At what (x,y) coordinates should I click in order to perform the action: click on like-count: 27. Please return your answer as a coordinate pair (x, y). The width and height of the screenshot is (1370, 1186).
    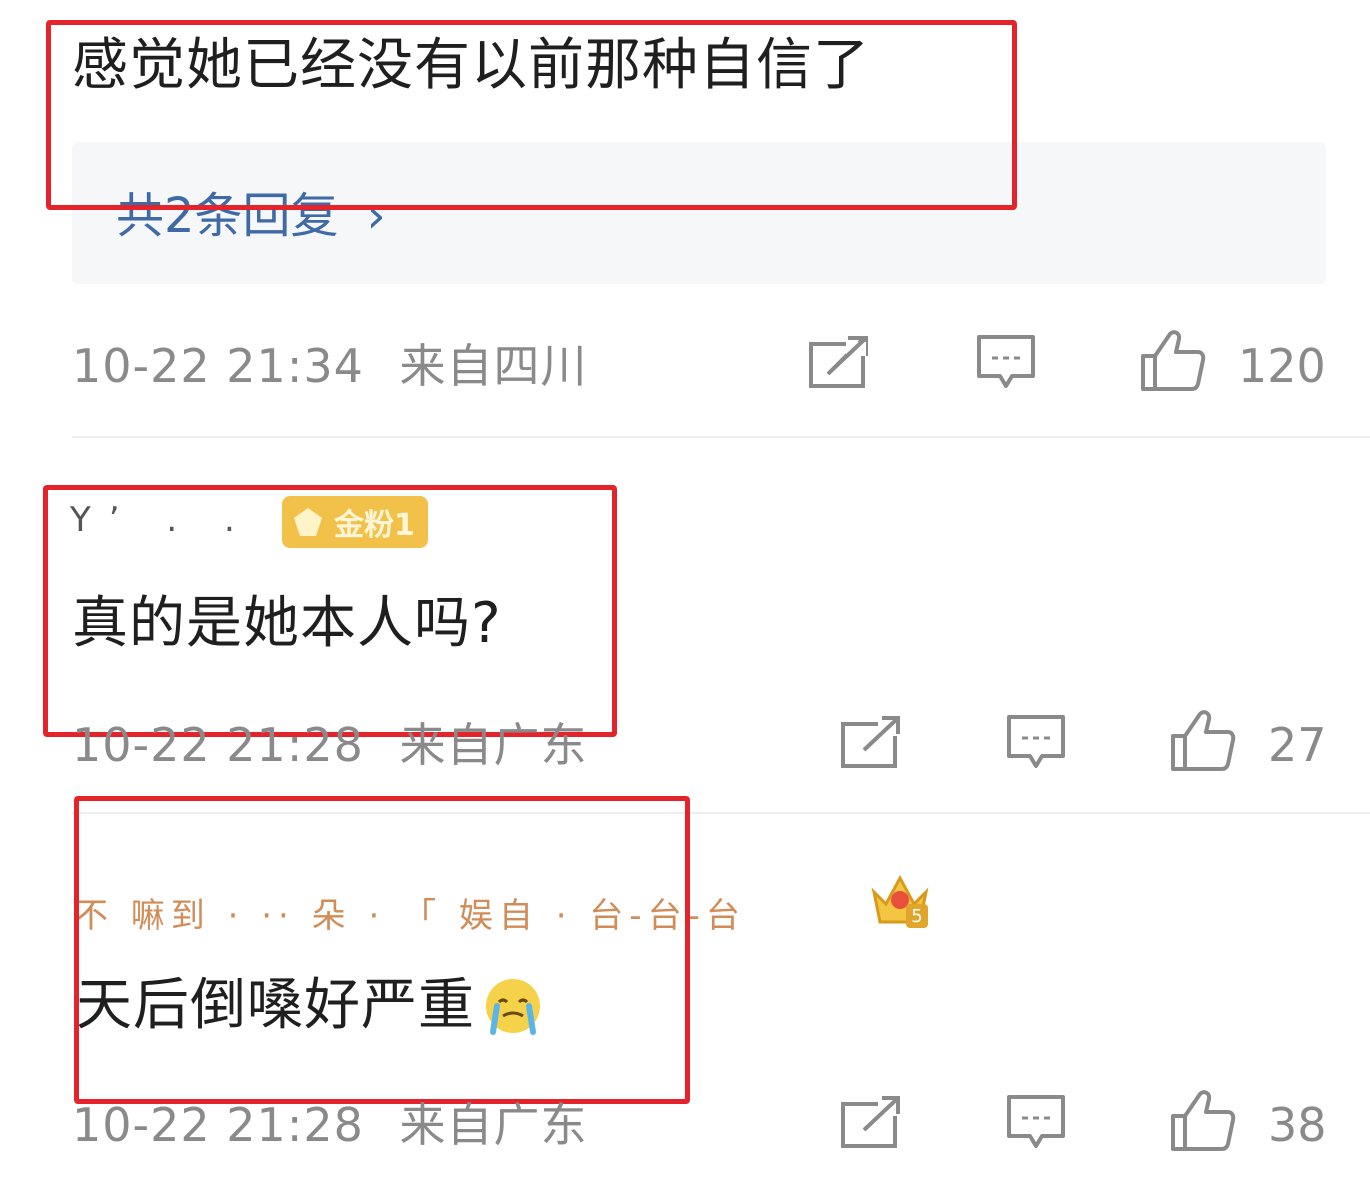
    Looking at the image, I should click on (1297, 745).